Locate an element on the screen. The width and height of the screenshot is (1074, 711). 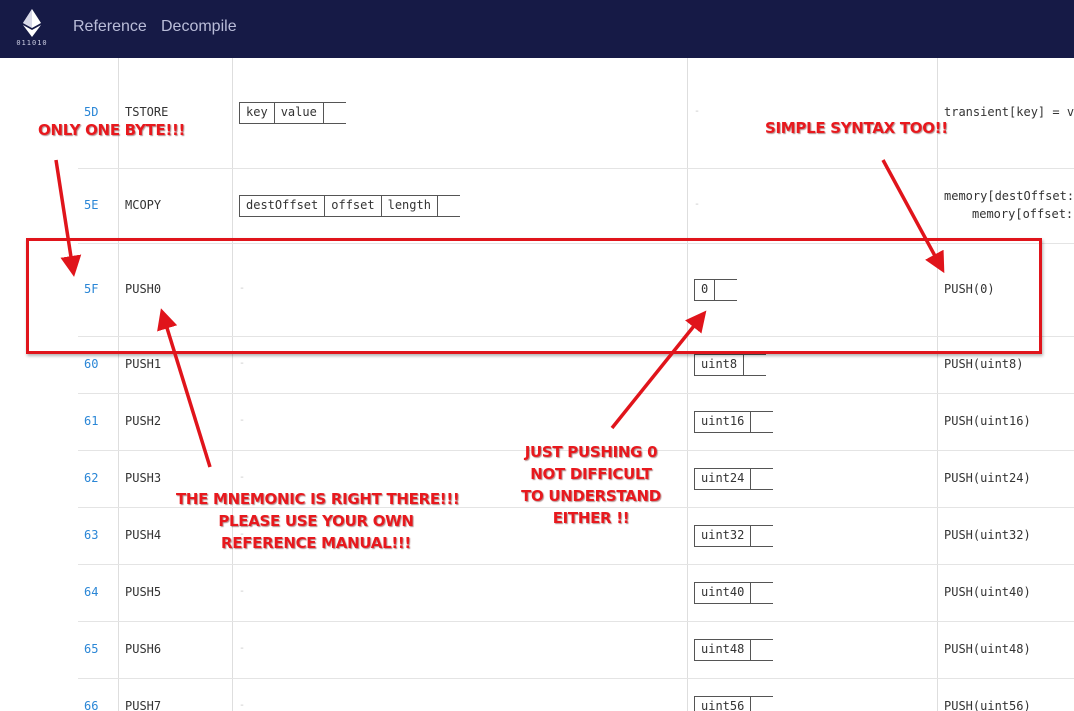
annotation-line: THE MNEMONIC IS RIGHT THERE!!! is located at coordinates (318, 499).